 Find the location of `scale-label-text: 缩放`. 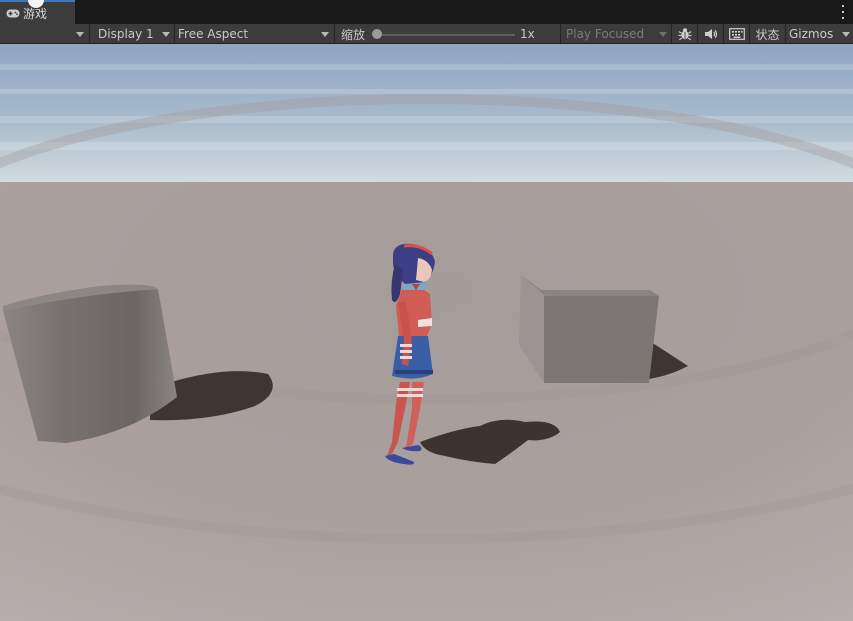

scale-label-text: 缩放 is located at coordinates (353, 34).